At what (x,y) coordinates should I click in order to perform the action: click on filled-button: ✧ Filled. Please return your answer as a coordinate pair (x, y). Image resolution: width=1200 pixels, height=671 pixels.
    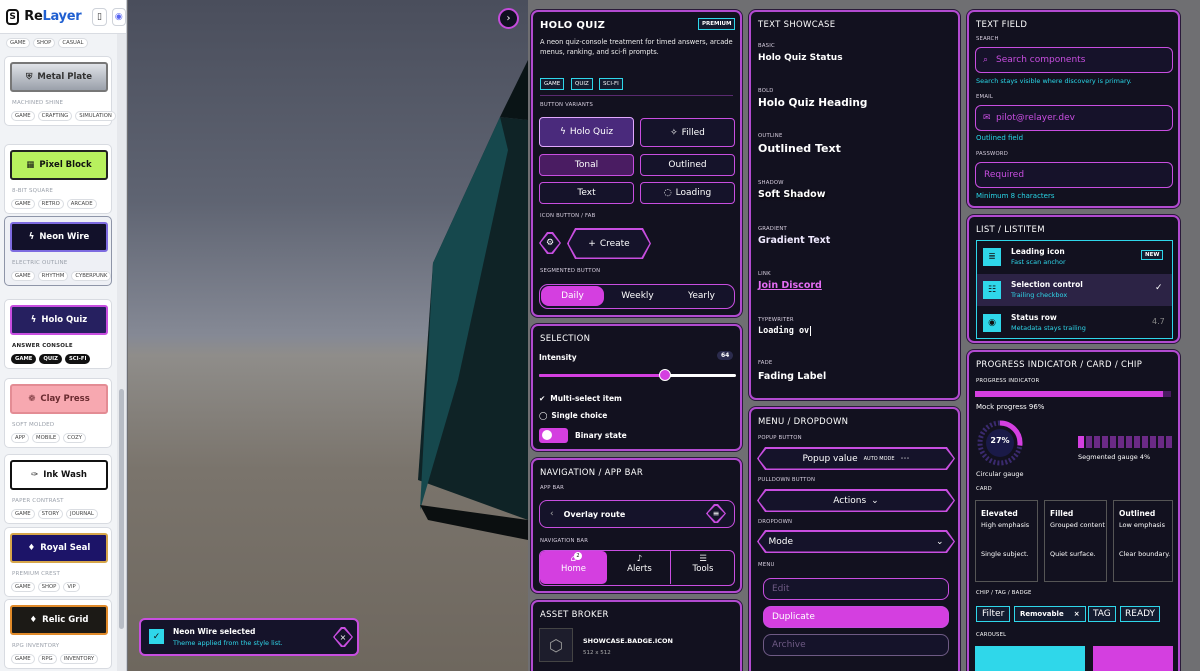
    Looking at the image, I should click on (687, 132).